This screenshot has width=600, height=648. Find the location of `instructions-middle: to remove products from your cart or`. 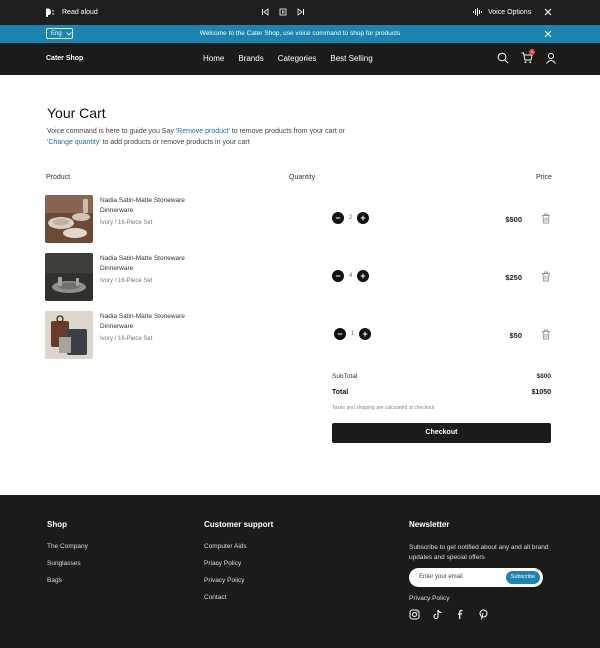

instructions-middle: to remove products from your cart or is located at coordinates (287, 131).